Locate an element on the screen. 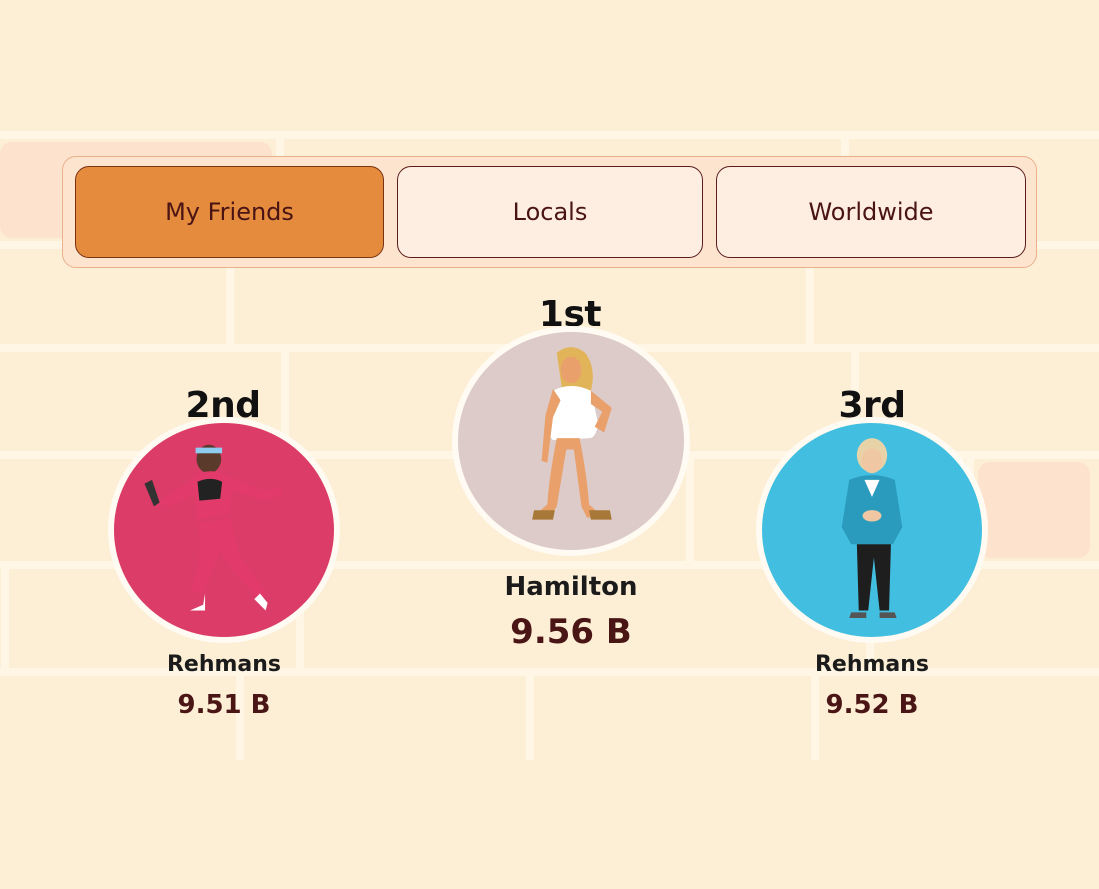 Image resolution: width=1099 pixels, height=889 pixels. avatar-second-place is located at coordinates (224, 530).